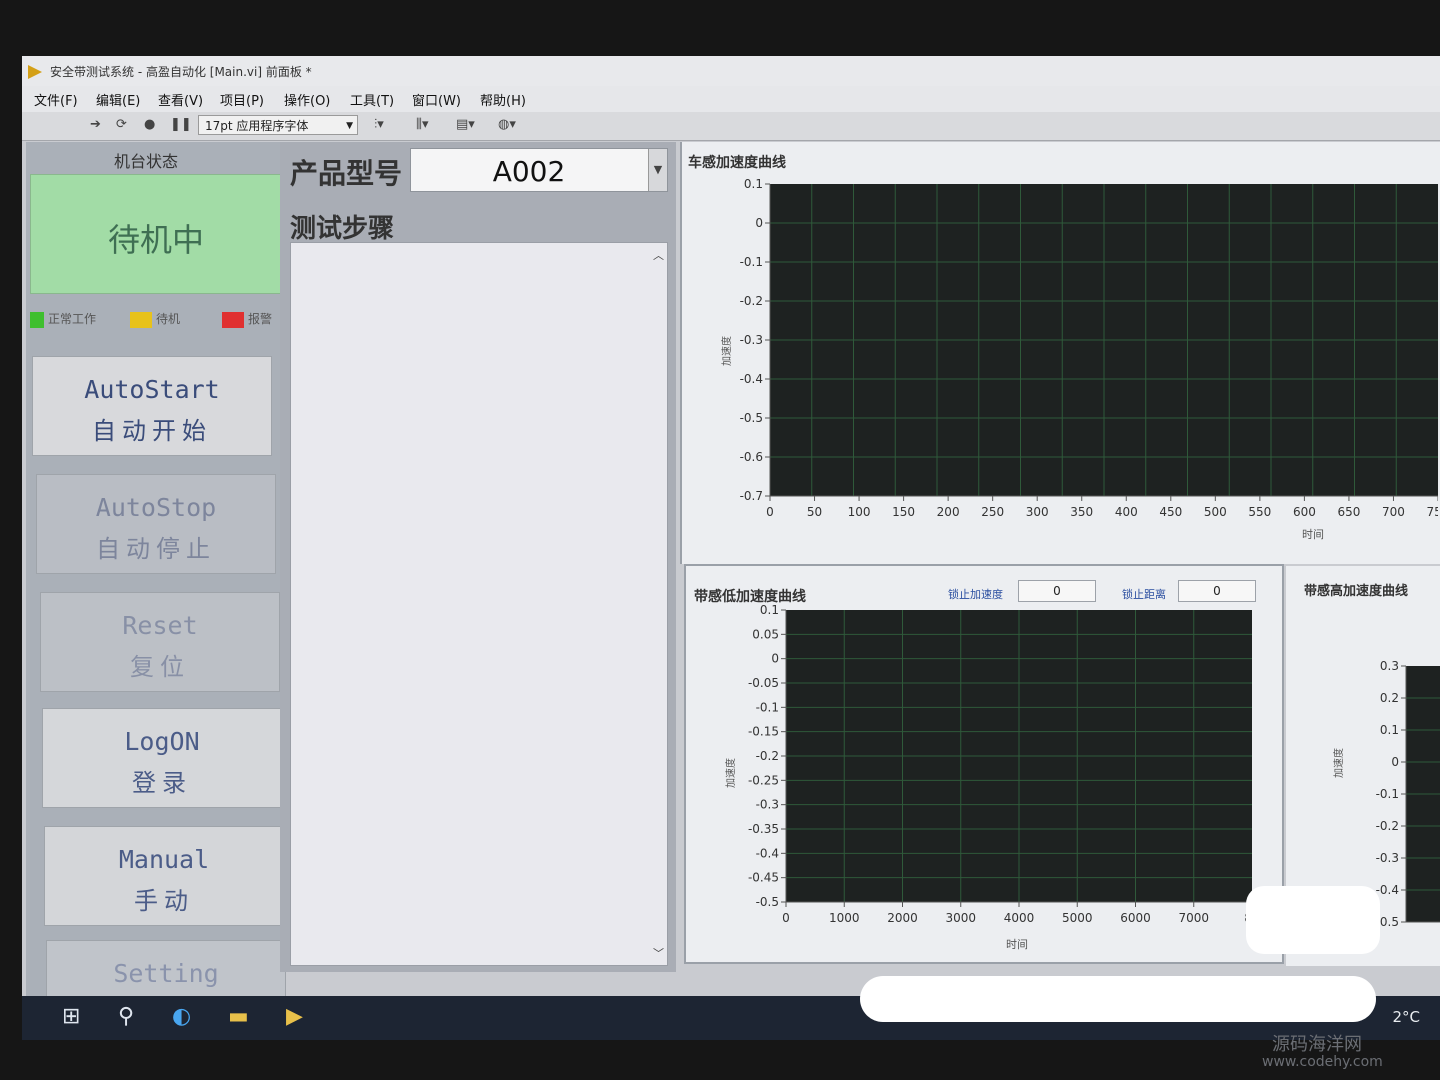 This screenshot has height=1080, width=1440. I want to click on autostop-button: AutoStop 自动停止, so click(156, 524).